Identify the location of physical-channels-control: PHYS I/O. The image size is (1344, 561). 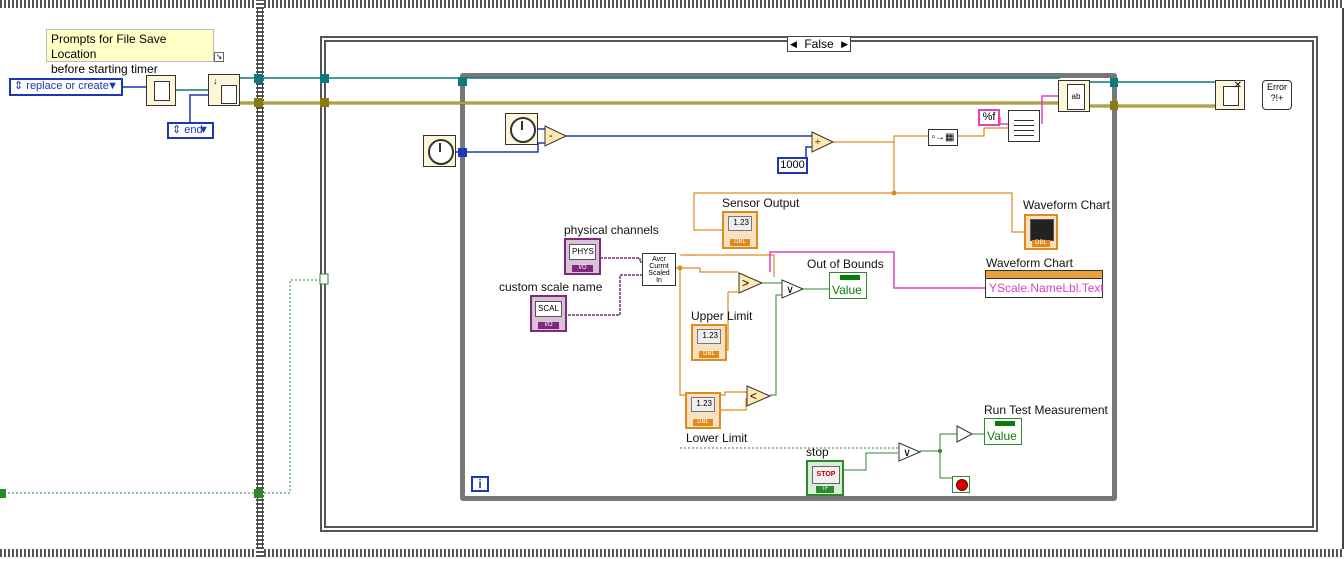
(582, 256).